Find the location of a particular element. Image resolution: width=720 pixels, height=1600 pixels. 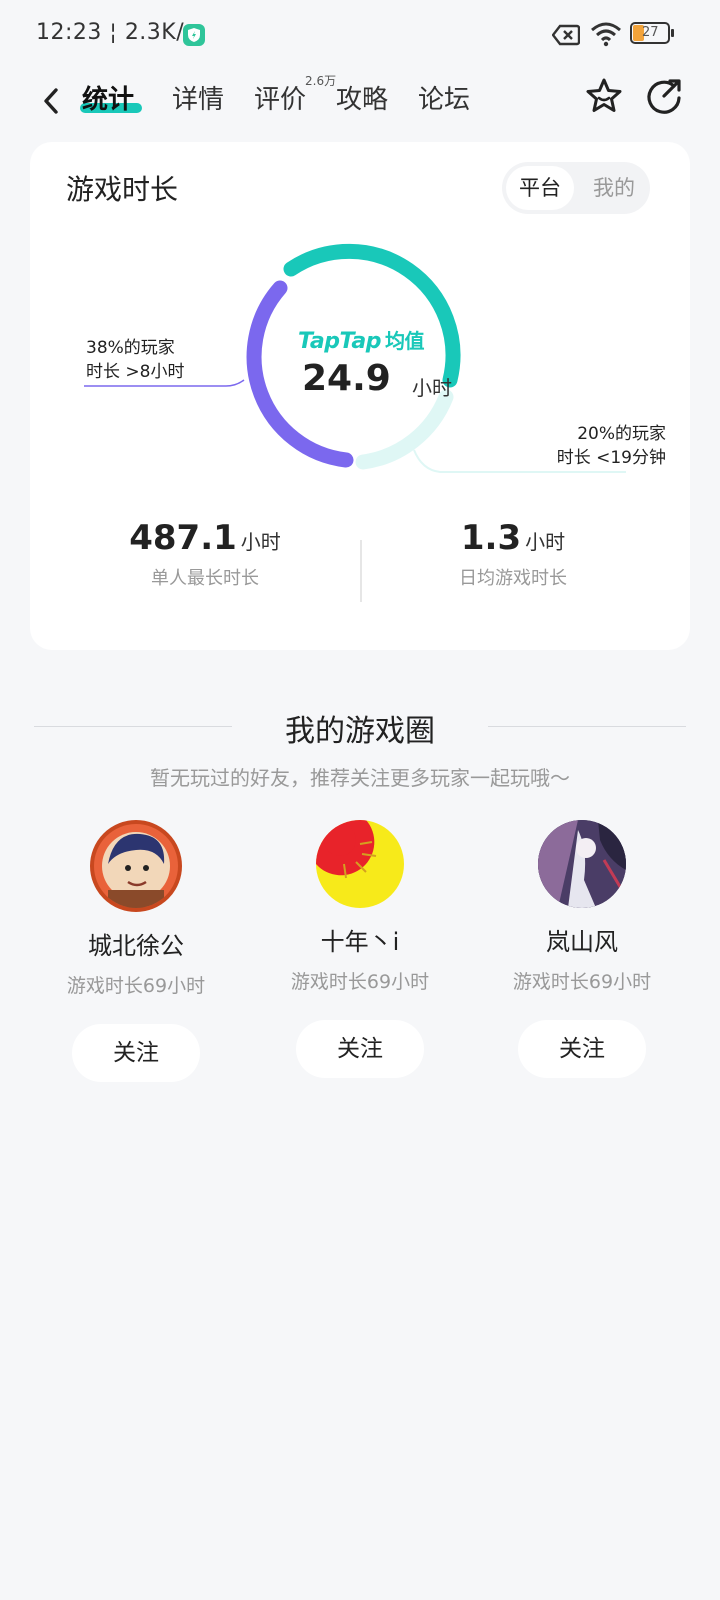

average-unit: 小时 is located at coordinates (432, 388).